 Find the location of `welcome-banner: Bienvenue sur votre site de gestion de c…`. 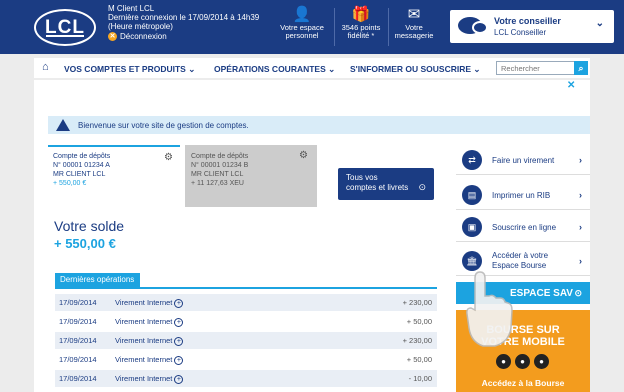

welcome-banner: Bienvenue sur votre site de gestion de c… is located at coordinates (319, 125).